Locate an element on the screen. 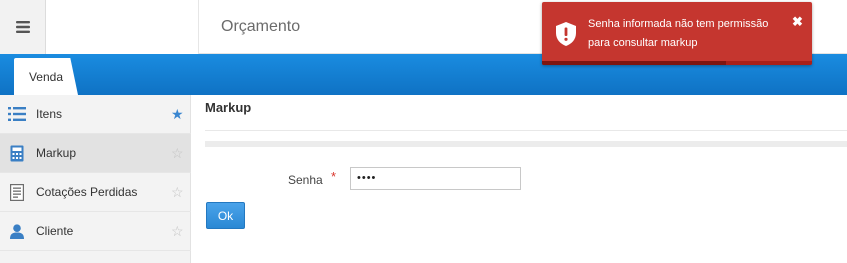 Image resolution: width=847 pixels, height=263 pixels. sidebar-item-label: Itens is located at coordinates (49, 114).